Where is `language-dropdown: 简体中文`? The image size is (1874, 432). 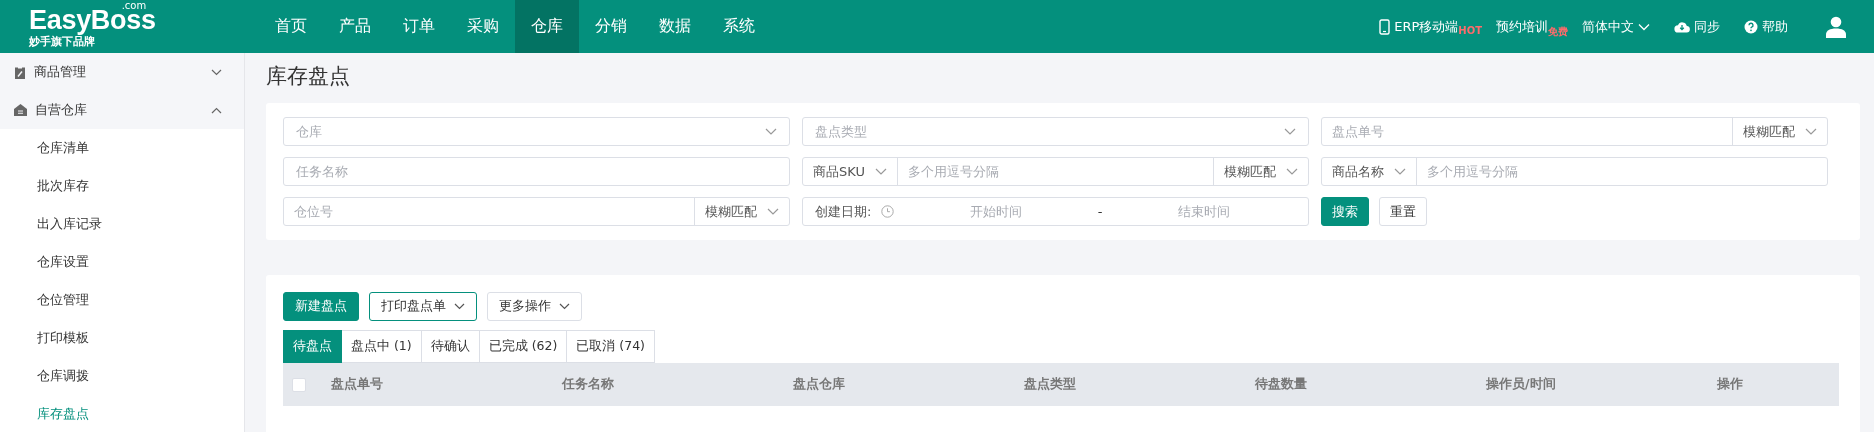 language-dropdown: 简体中文 is located at coordinates (1616, 26).